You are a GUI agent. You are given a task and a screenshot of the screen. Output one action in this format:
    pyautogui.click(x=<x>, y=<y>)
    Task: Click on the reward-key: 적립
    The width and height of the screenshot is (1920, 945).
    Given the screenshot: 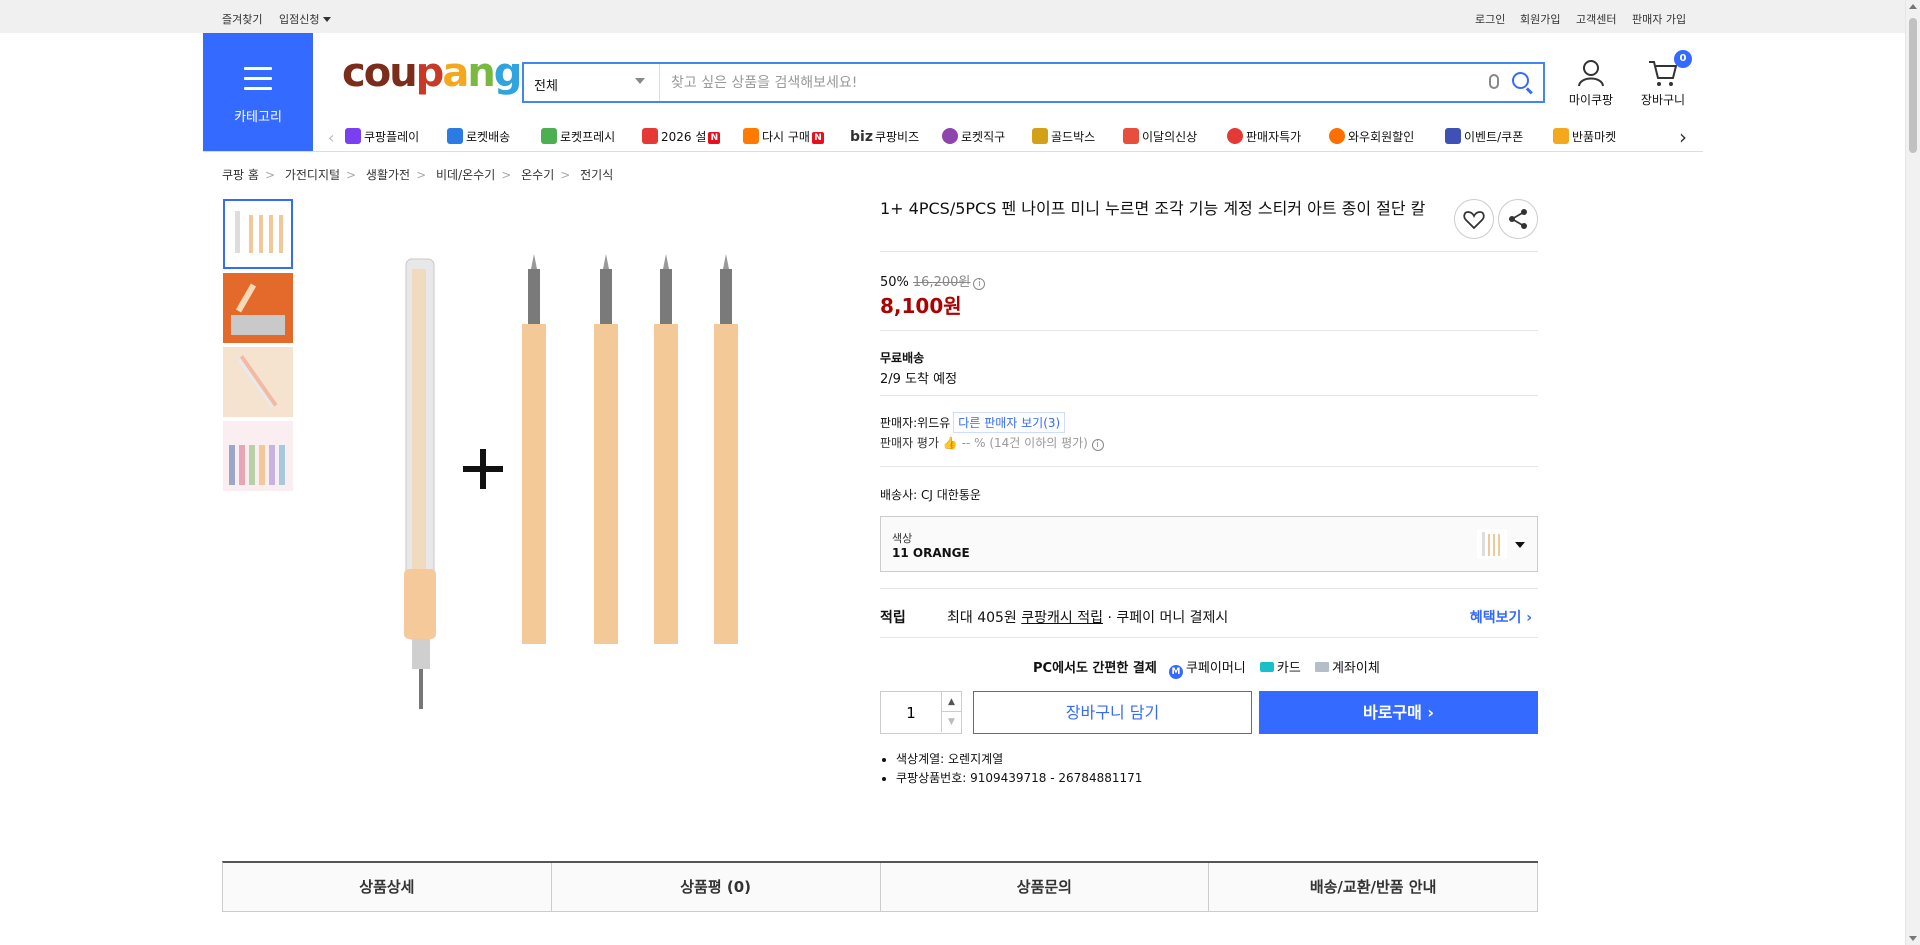 What is the action you would take?
    pyautogui.click(x=893, y=618)
    